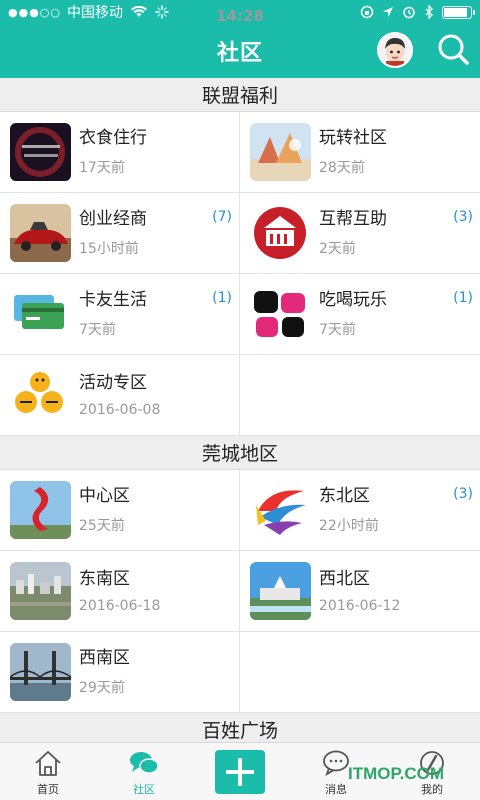 The image size is (480, 800). I want to click on signal-strength: ●●●○○, so click(34, 12).